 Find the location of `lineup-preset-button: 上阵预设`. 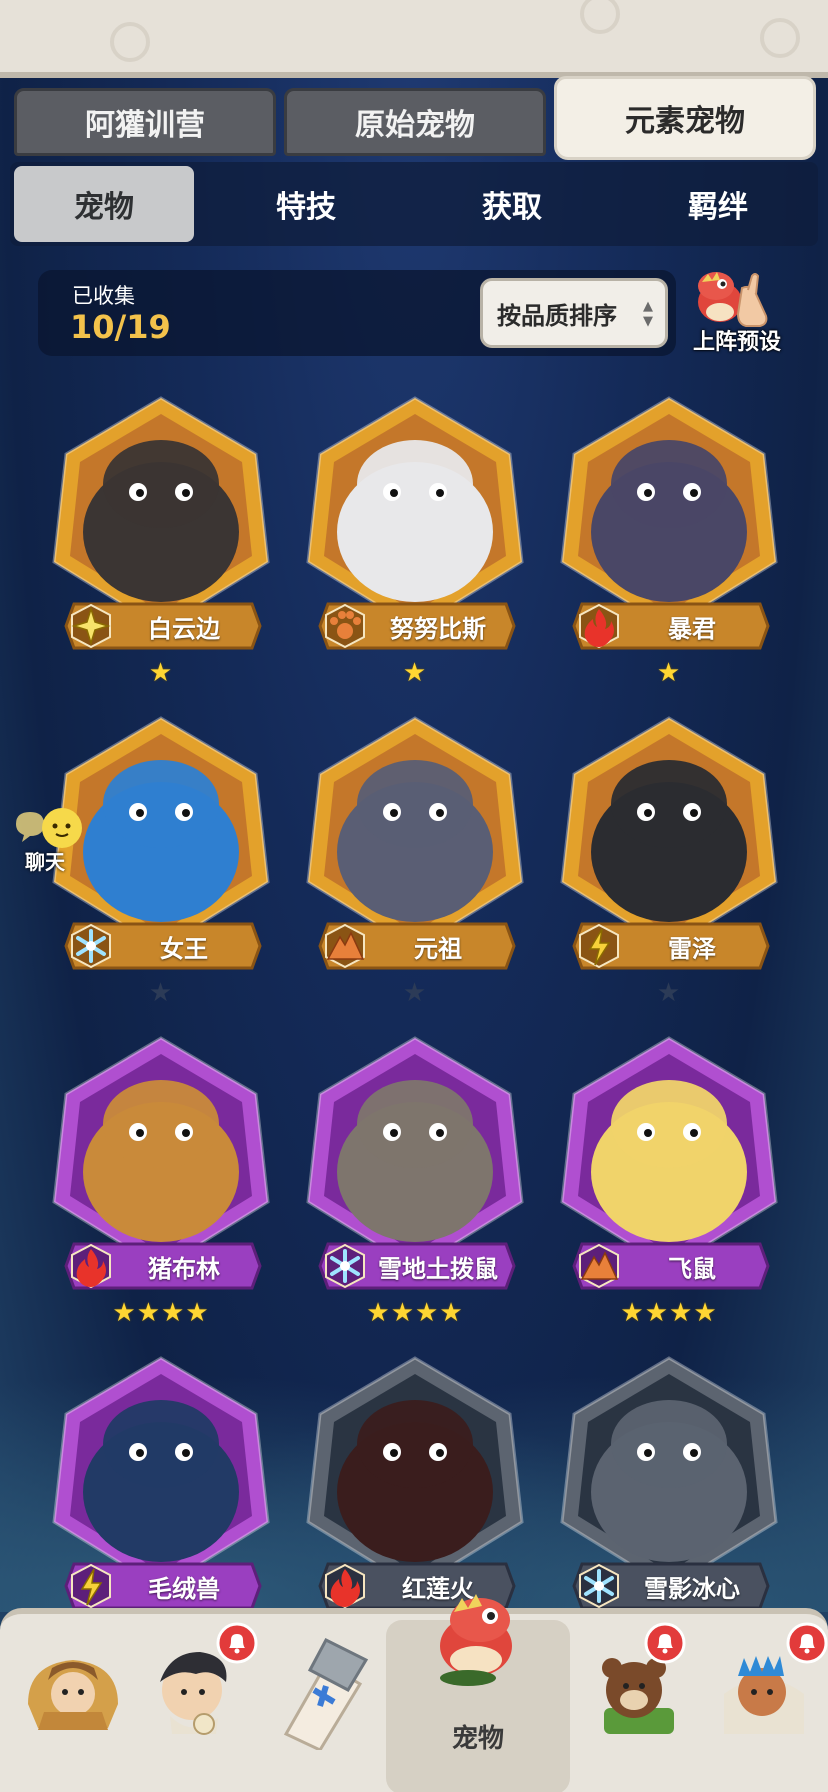

lineup-preset-button: 上阵预设 is located at coordinates (737, 313).